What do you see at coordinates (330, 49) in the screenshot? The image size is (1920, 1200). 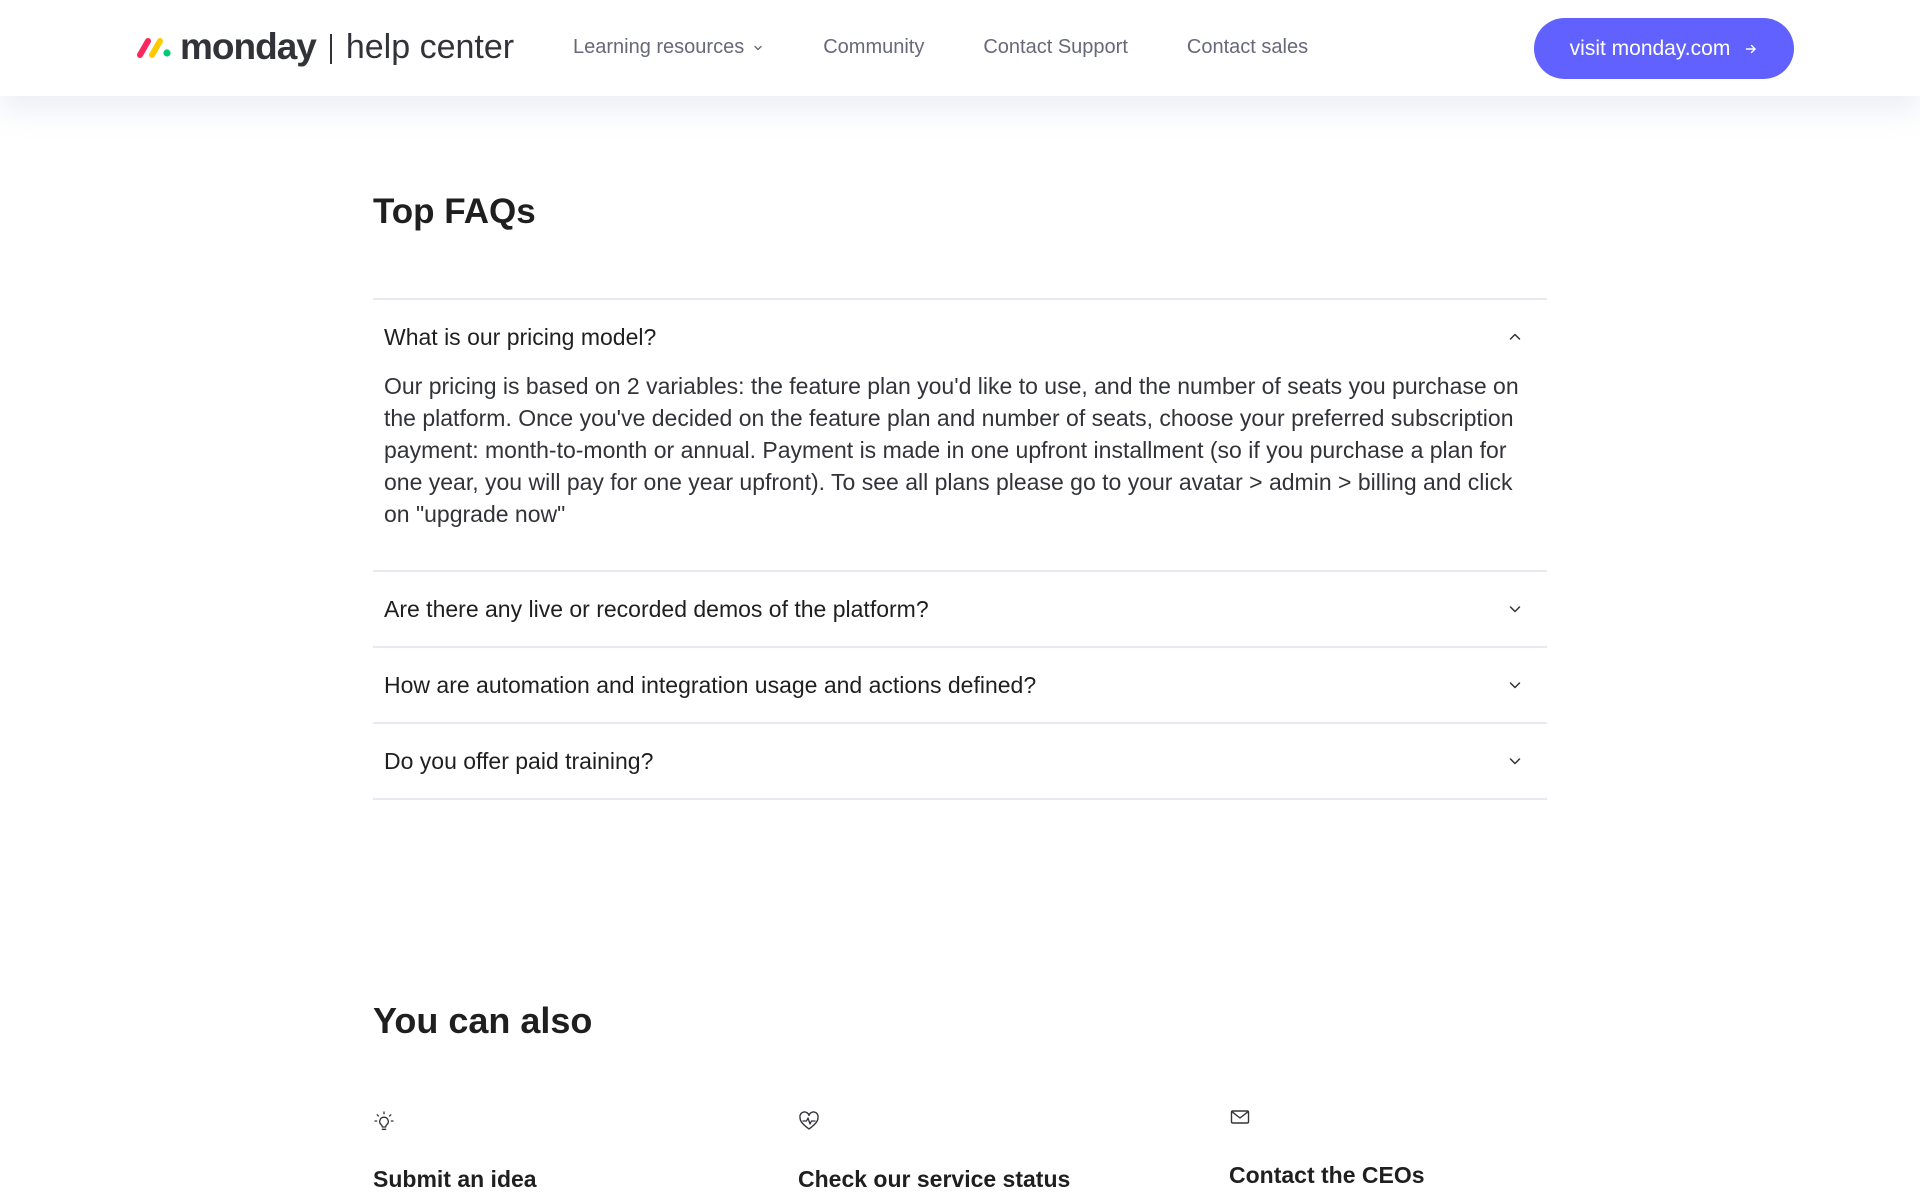 I see `logo-divider` at bounding box center [330, 49].